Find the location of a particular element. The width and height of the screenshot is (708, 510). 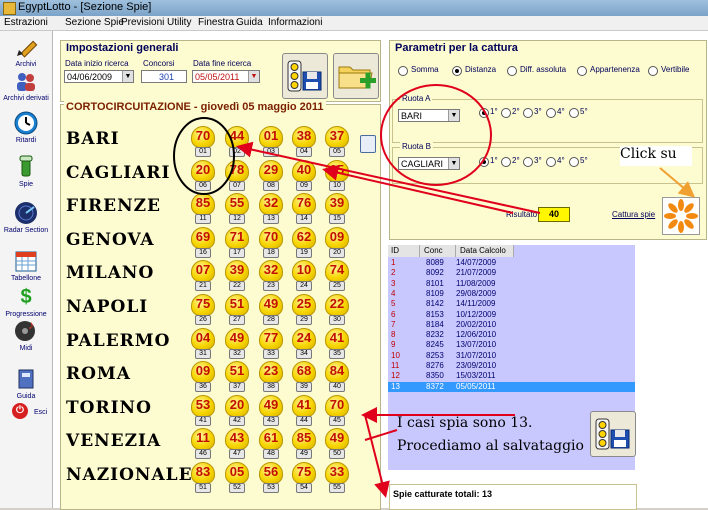

number-bulb: 77 33 is located at coordinates (271, 343).